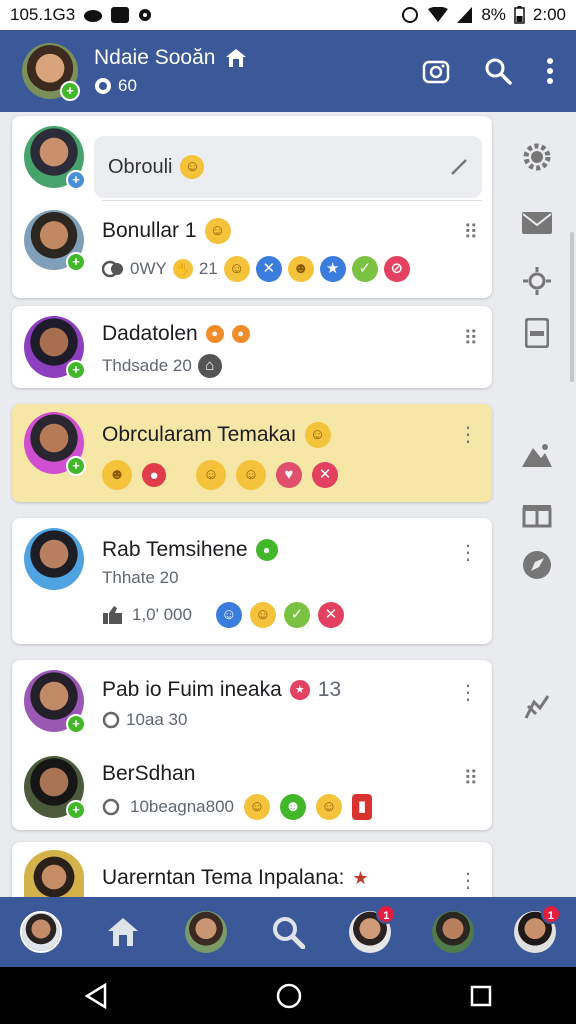  Describe the element at coordinates (550, 914) in the screenshot. I see `notification-badge: 1` at that location.